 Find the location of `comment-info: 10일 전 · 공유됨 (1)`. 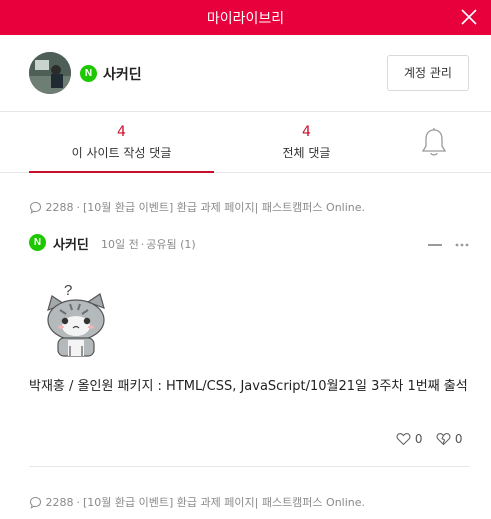

comment-info: 10일 전 · 공유됨 (1) is located at coordinates (148, 244).